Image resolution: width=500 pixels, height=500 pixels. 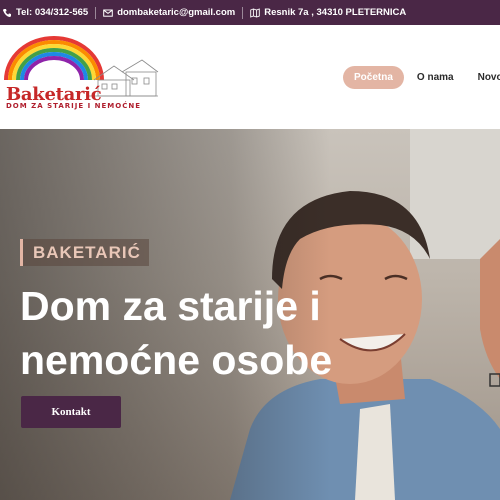 I want to click on main-nav: Početna O nama Novosti, so click(x=421, y=77).